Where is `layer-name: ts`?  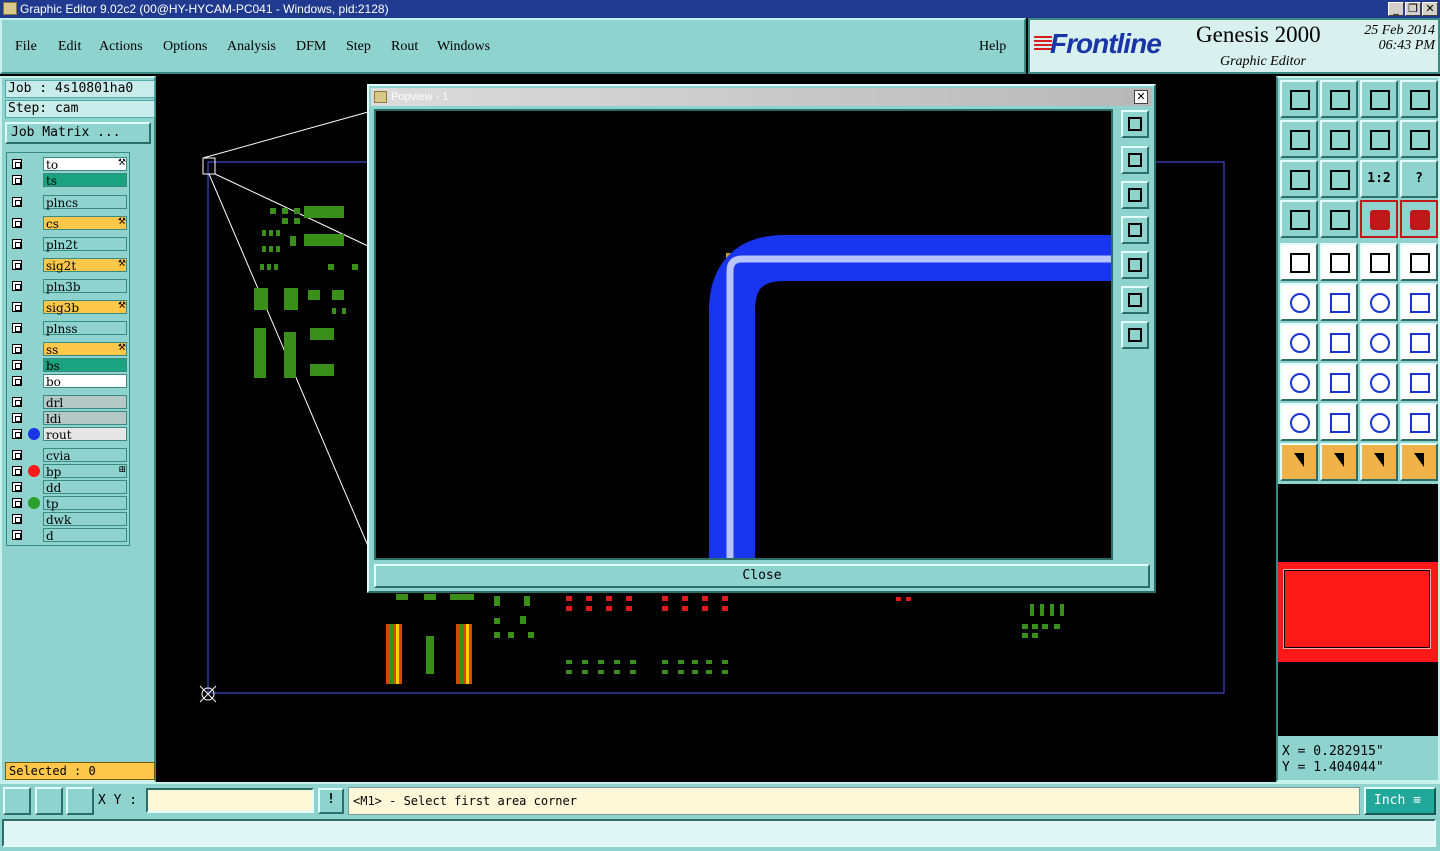 layer-name: ts is located at coordinates (85, 180).